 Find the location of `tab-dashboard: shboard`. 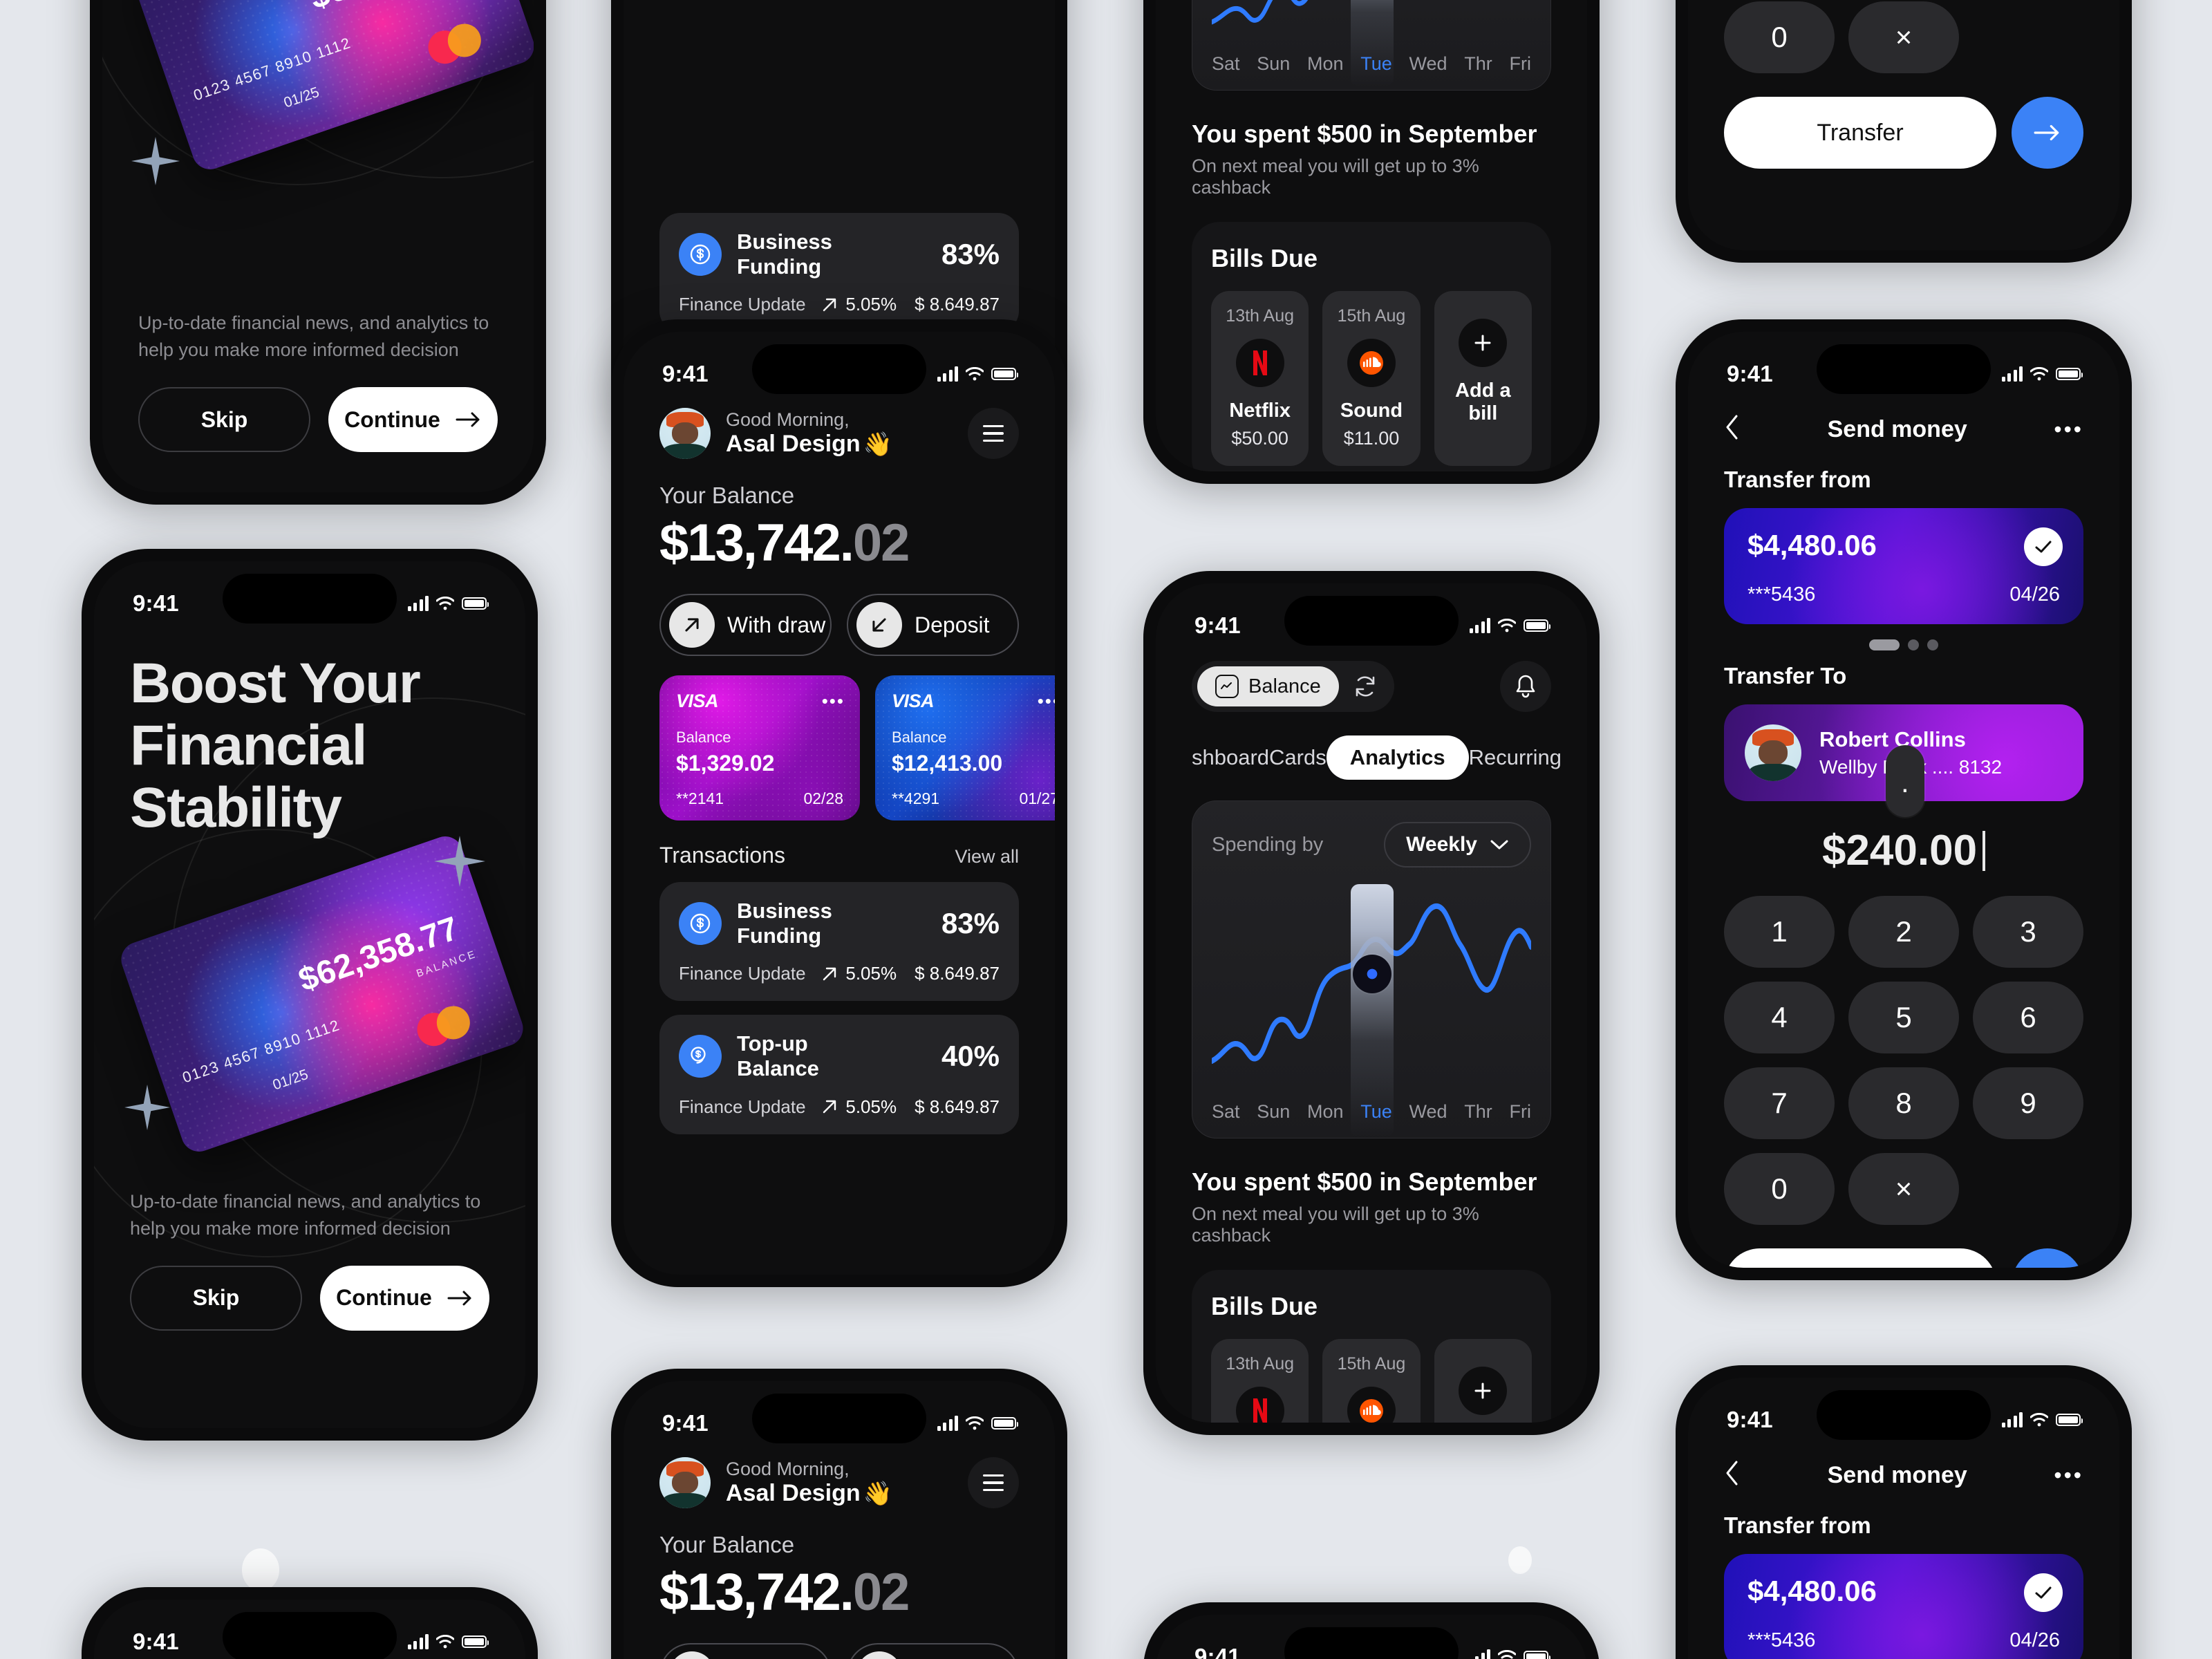

tab-dashboard: shboard is located at coordinates (1230, 758).